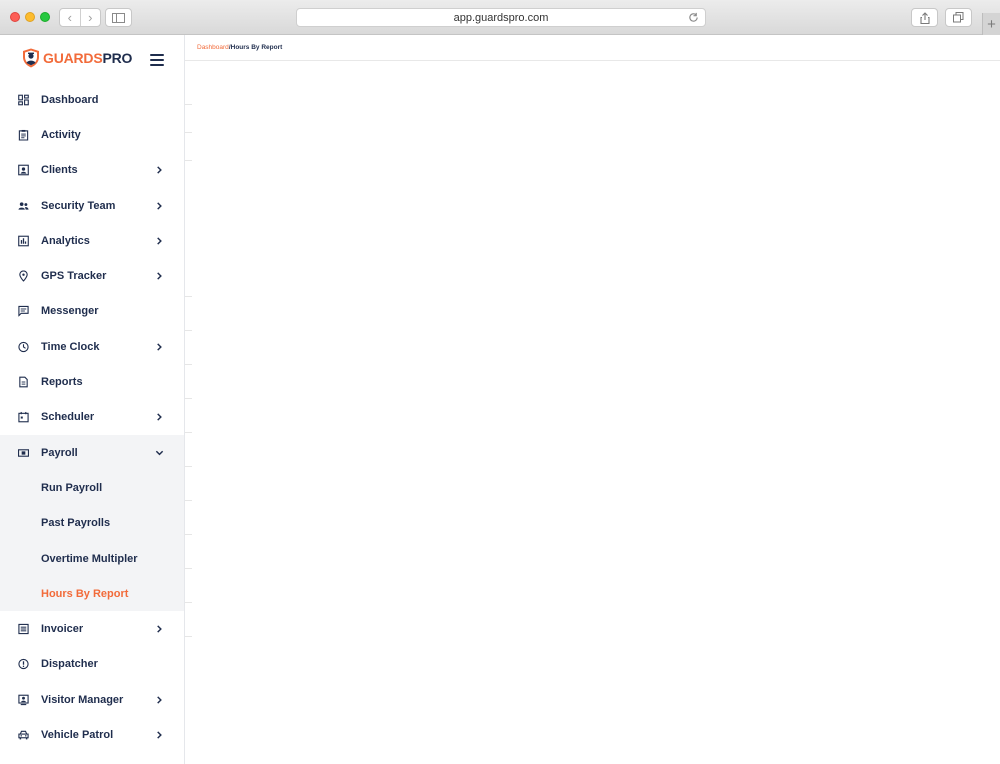 The image size is (1000, 764). I want to click on minimize-window-button, so click(30, 17).